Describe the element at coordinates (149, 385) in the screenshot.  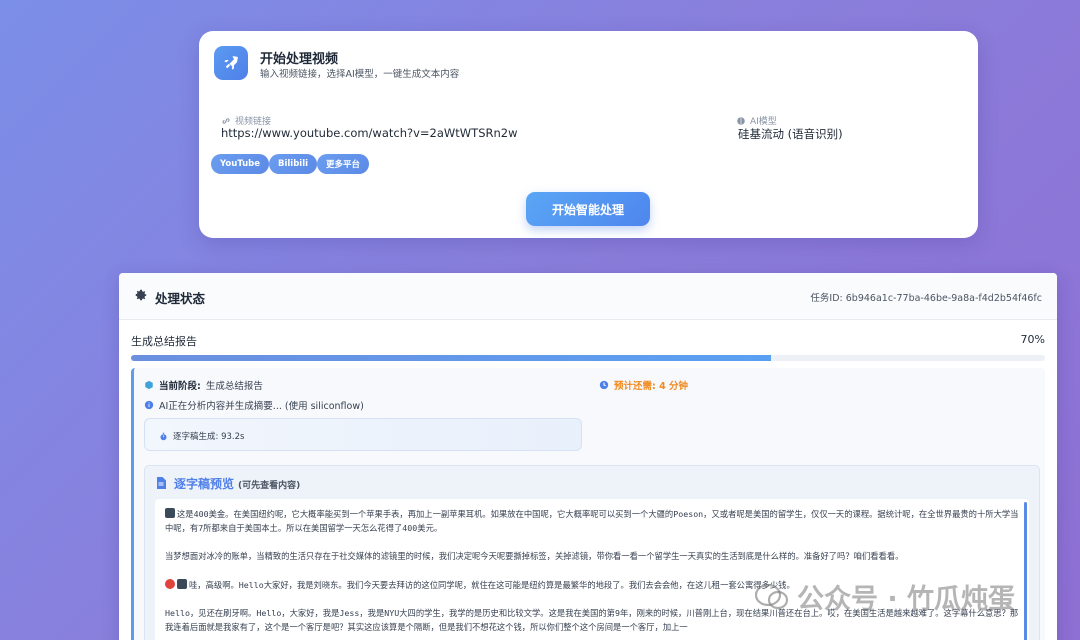
I see `cube-icon` at that location.